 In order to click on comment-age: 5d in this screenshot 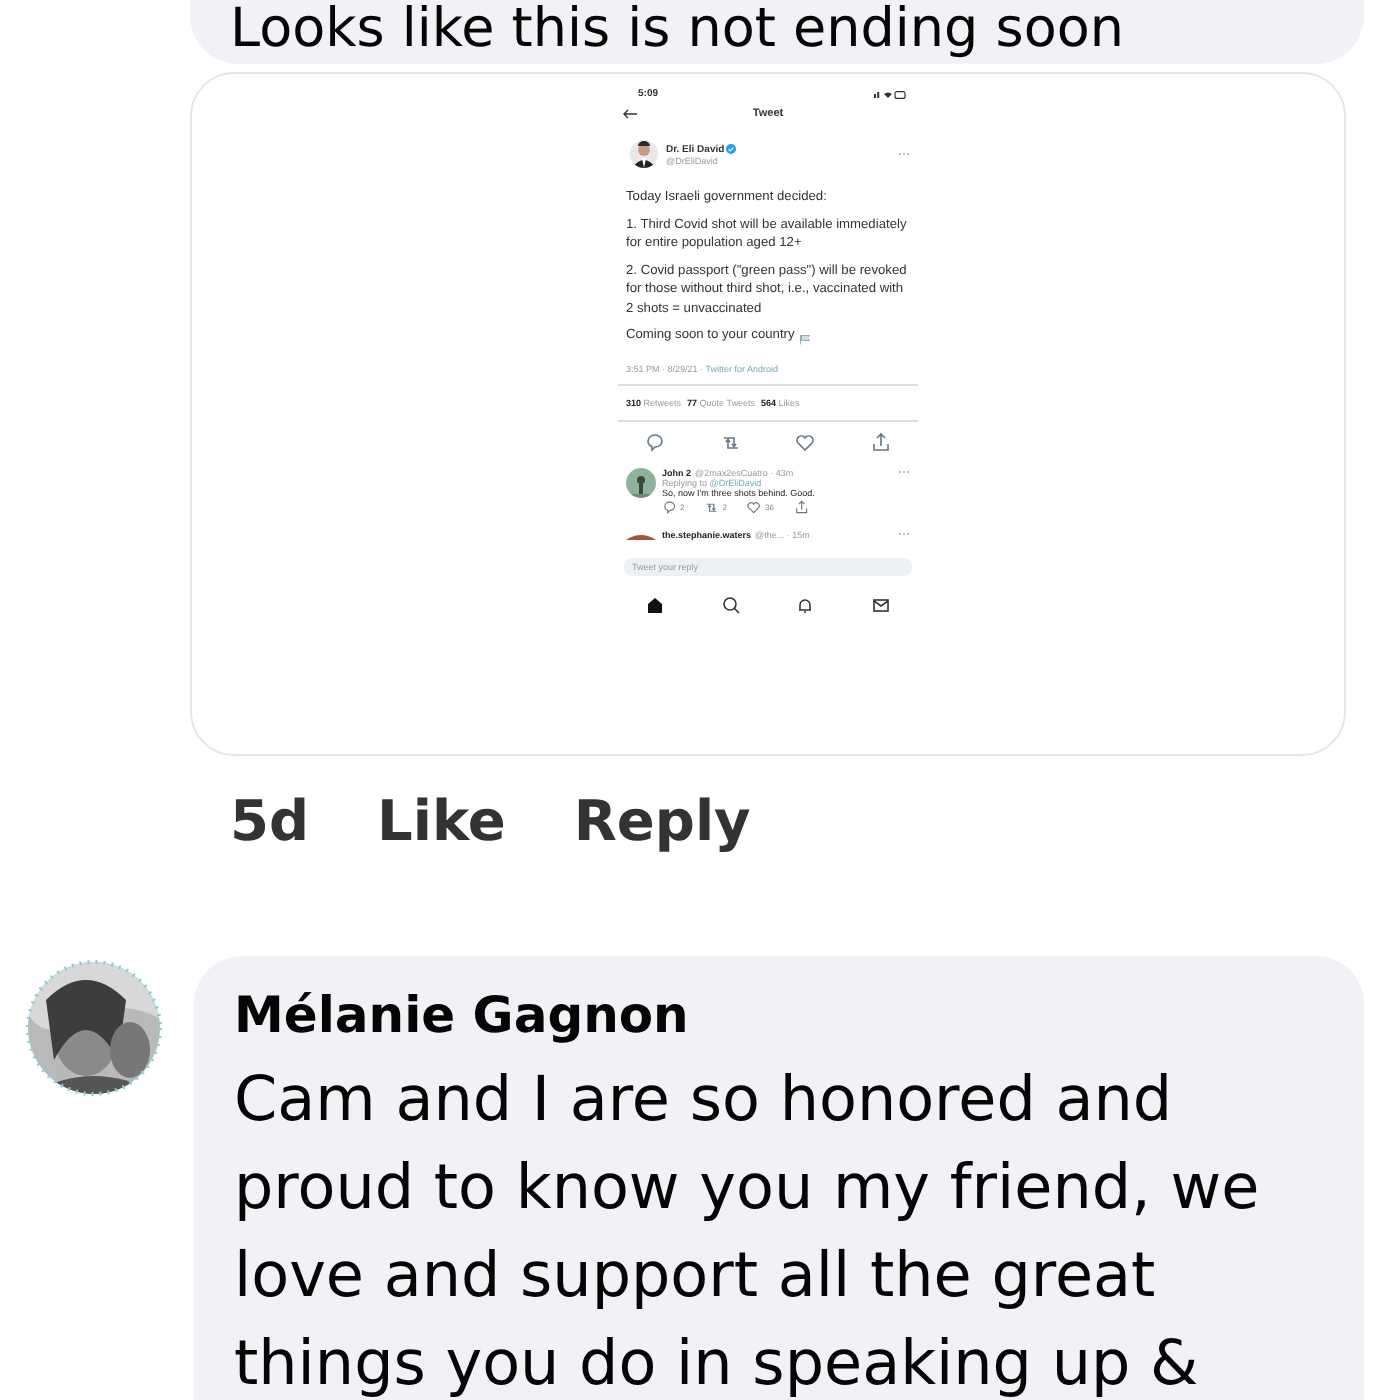, I will do `click(270, 823)`.